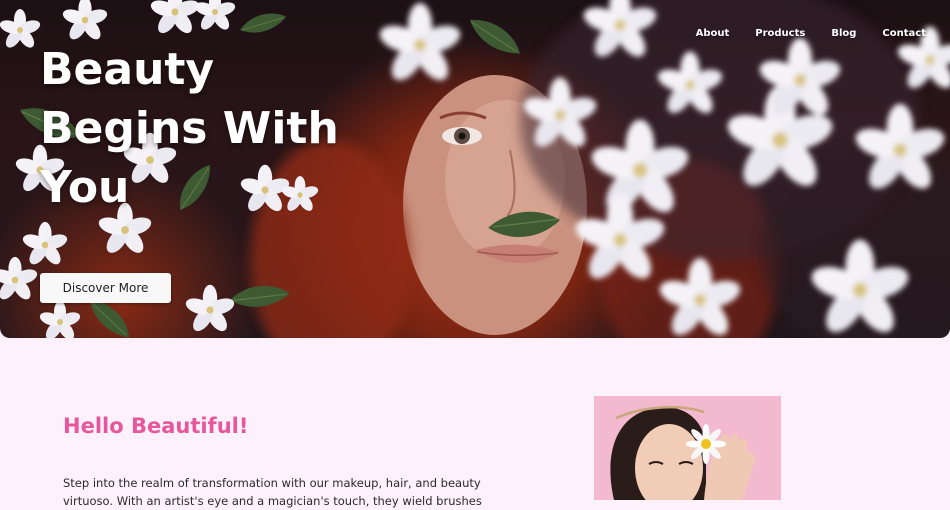  I want to click on daisy-icon, so click(706, 444).